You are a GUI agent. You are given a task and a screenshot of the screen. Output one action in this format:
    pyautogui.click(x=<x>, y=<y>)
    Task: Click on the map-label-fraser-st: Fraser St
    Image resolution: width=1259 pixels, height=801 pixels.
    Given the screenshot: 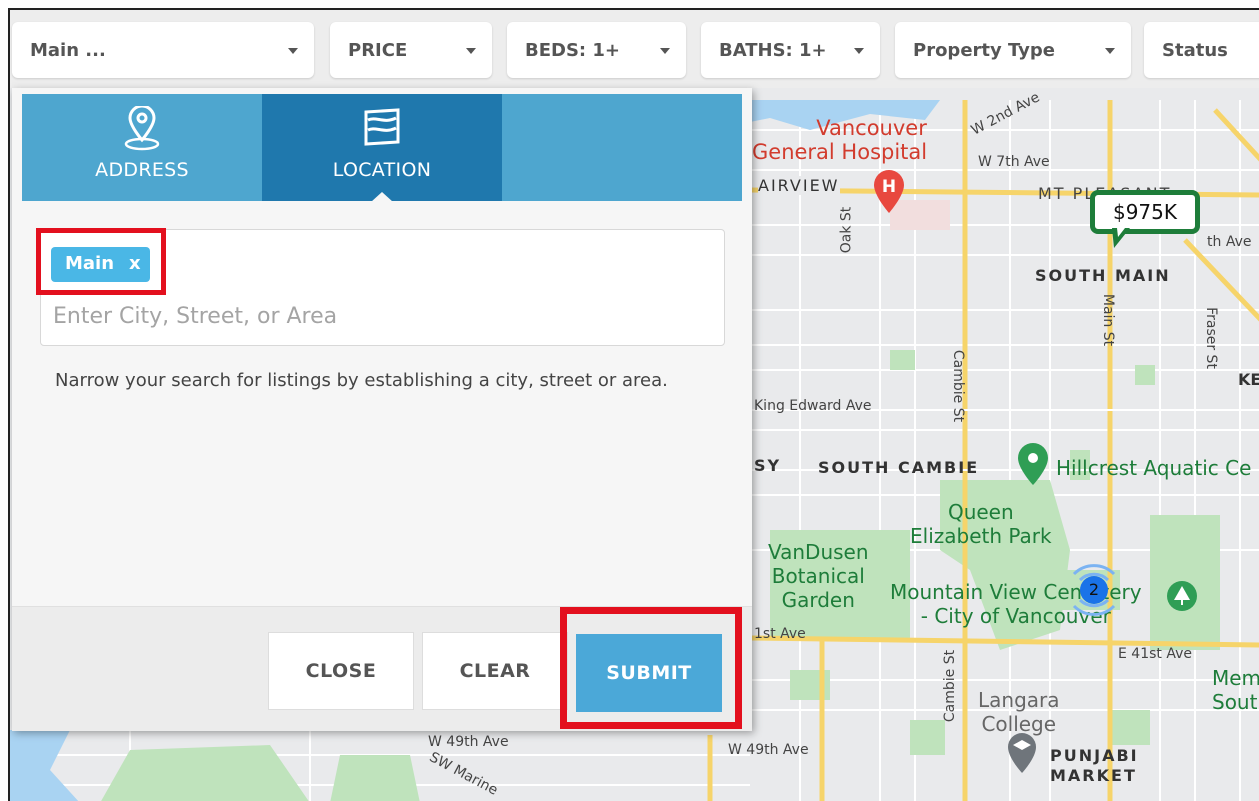 What is the action you would take?
    pyautogui.click(x=1210, y=338)
    